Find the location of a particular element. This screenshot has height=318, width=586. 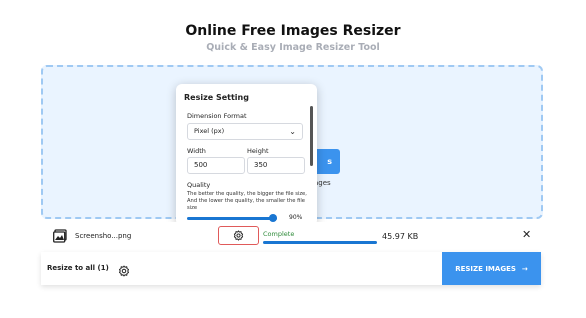

resize-images-button: RESIZE IMAGES → is located at coordinates (491, 268).